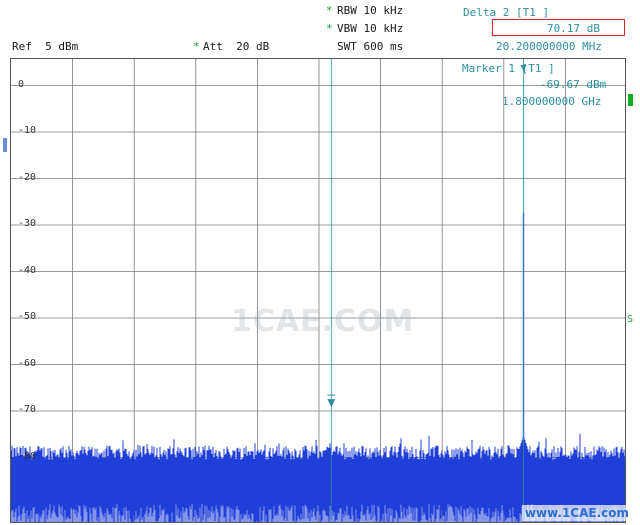 The image size is (640, 525). Describe the element at coordinates (5, 145) in the screenshot. I see `left-edge-indicator` at that location.